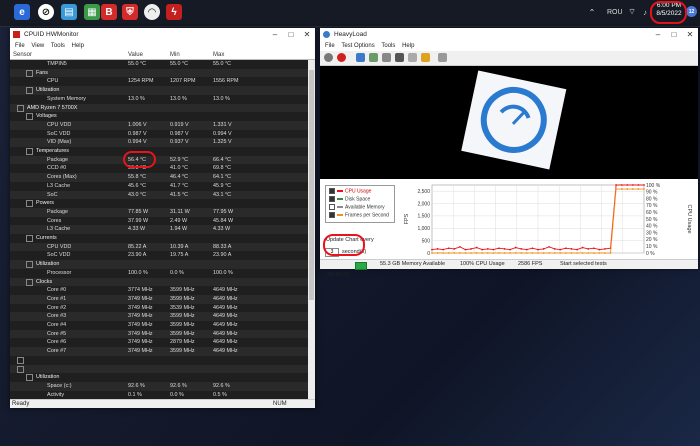 This screenshot has width=700, height=446. What do you see at coordinates (399, 57) in the screenshot?
I see `gpu-test-icon` at bounding box center [399, 57].